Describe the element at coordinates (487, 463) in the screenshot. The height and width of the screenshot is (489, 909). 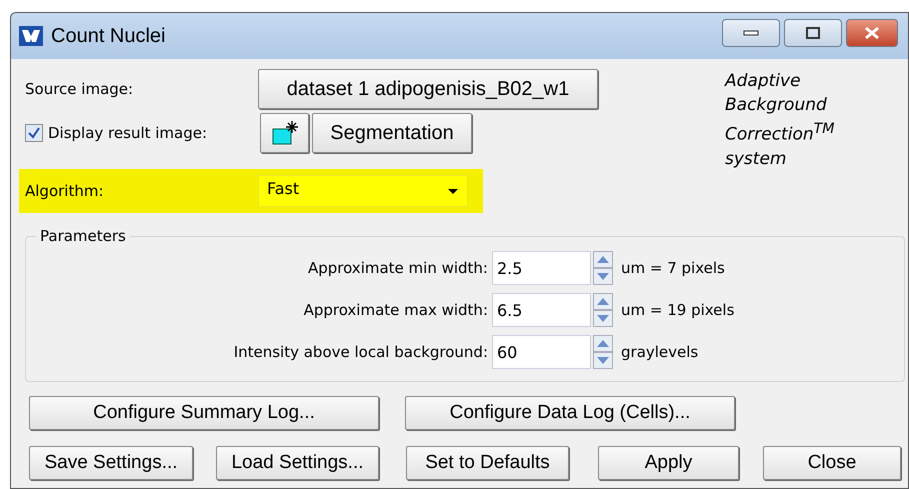
I see `action-button: Set to Defaults` at that location.